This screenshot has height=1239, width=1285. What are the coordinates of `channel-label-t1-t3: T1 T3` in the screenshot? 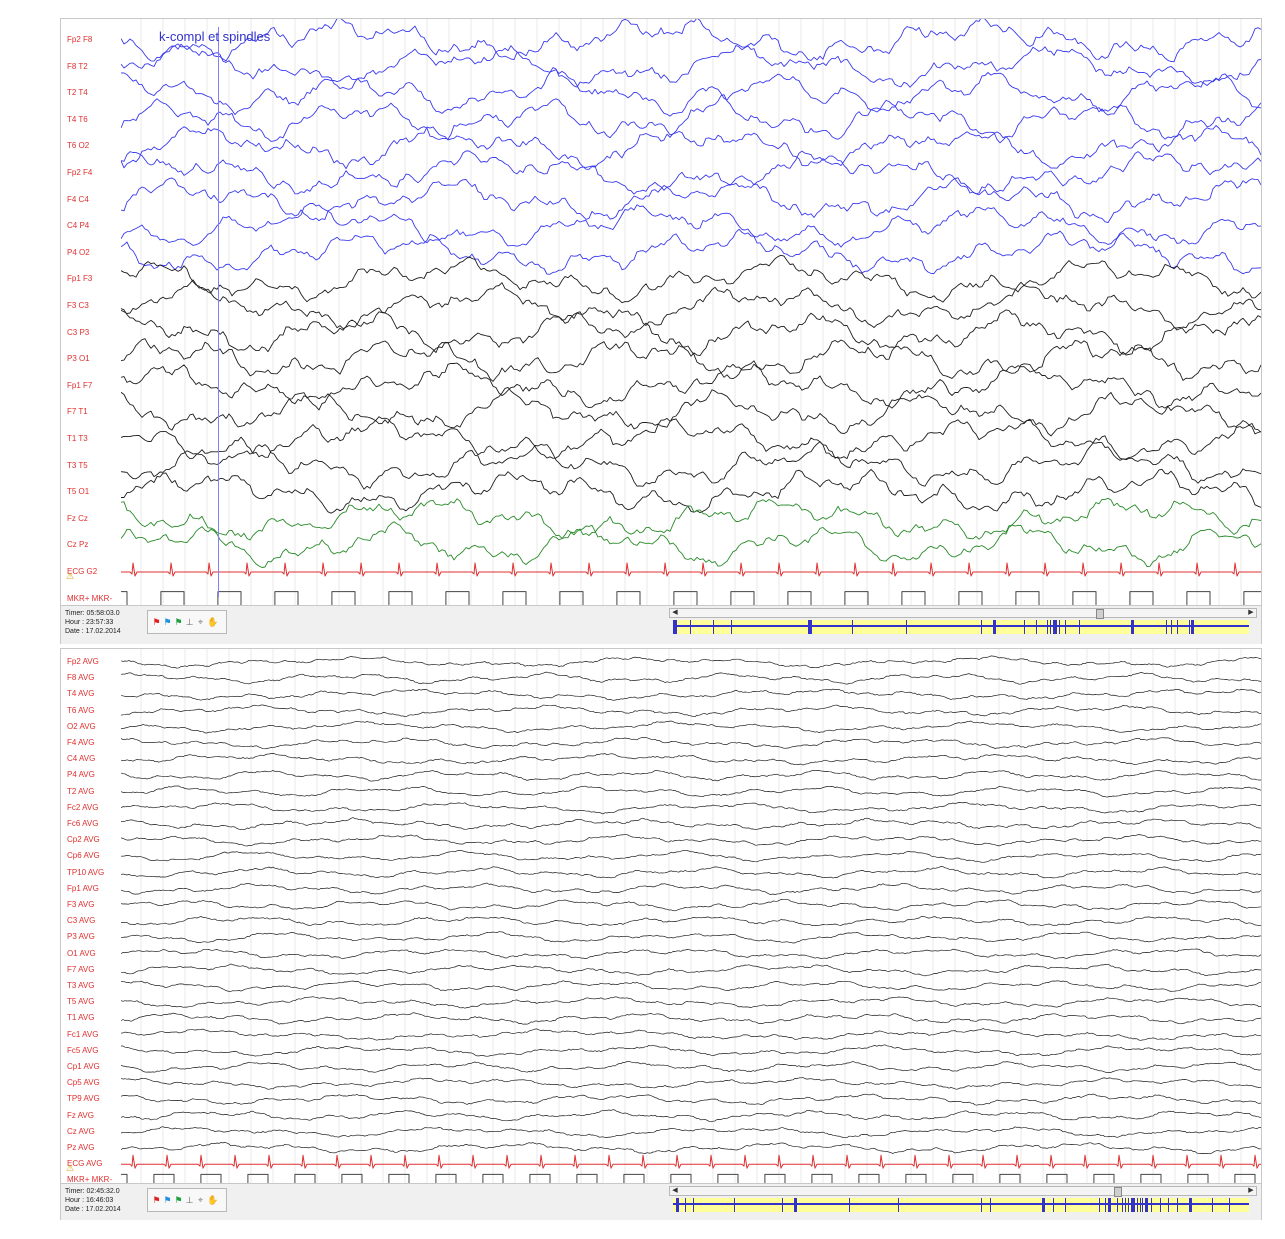 It's located at (77, 438).